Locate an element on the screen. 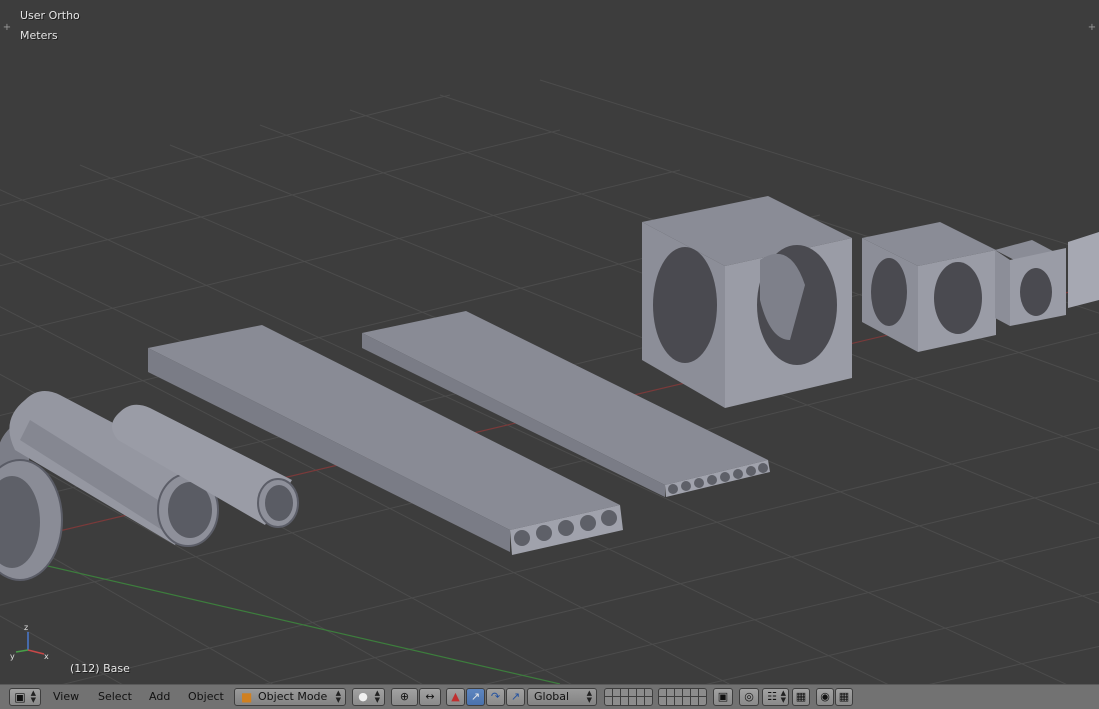  active-object-label: (112) Base is located at coordinates (100, 668).